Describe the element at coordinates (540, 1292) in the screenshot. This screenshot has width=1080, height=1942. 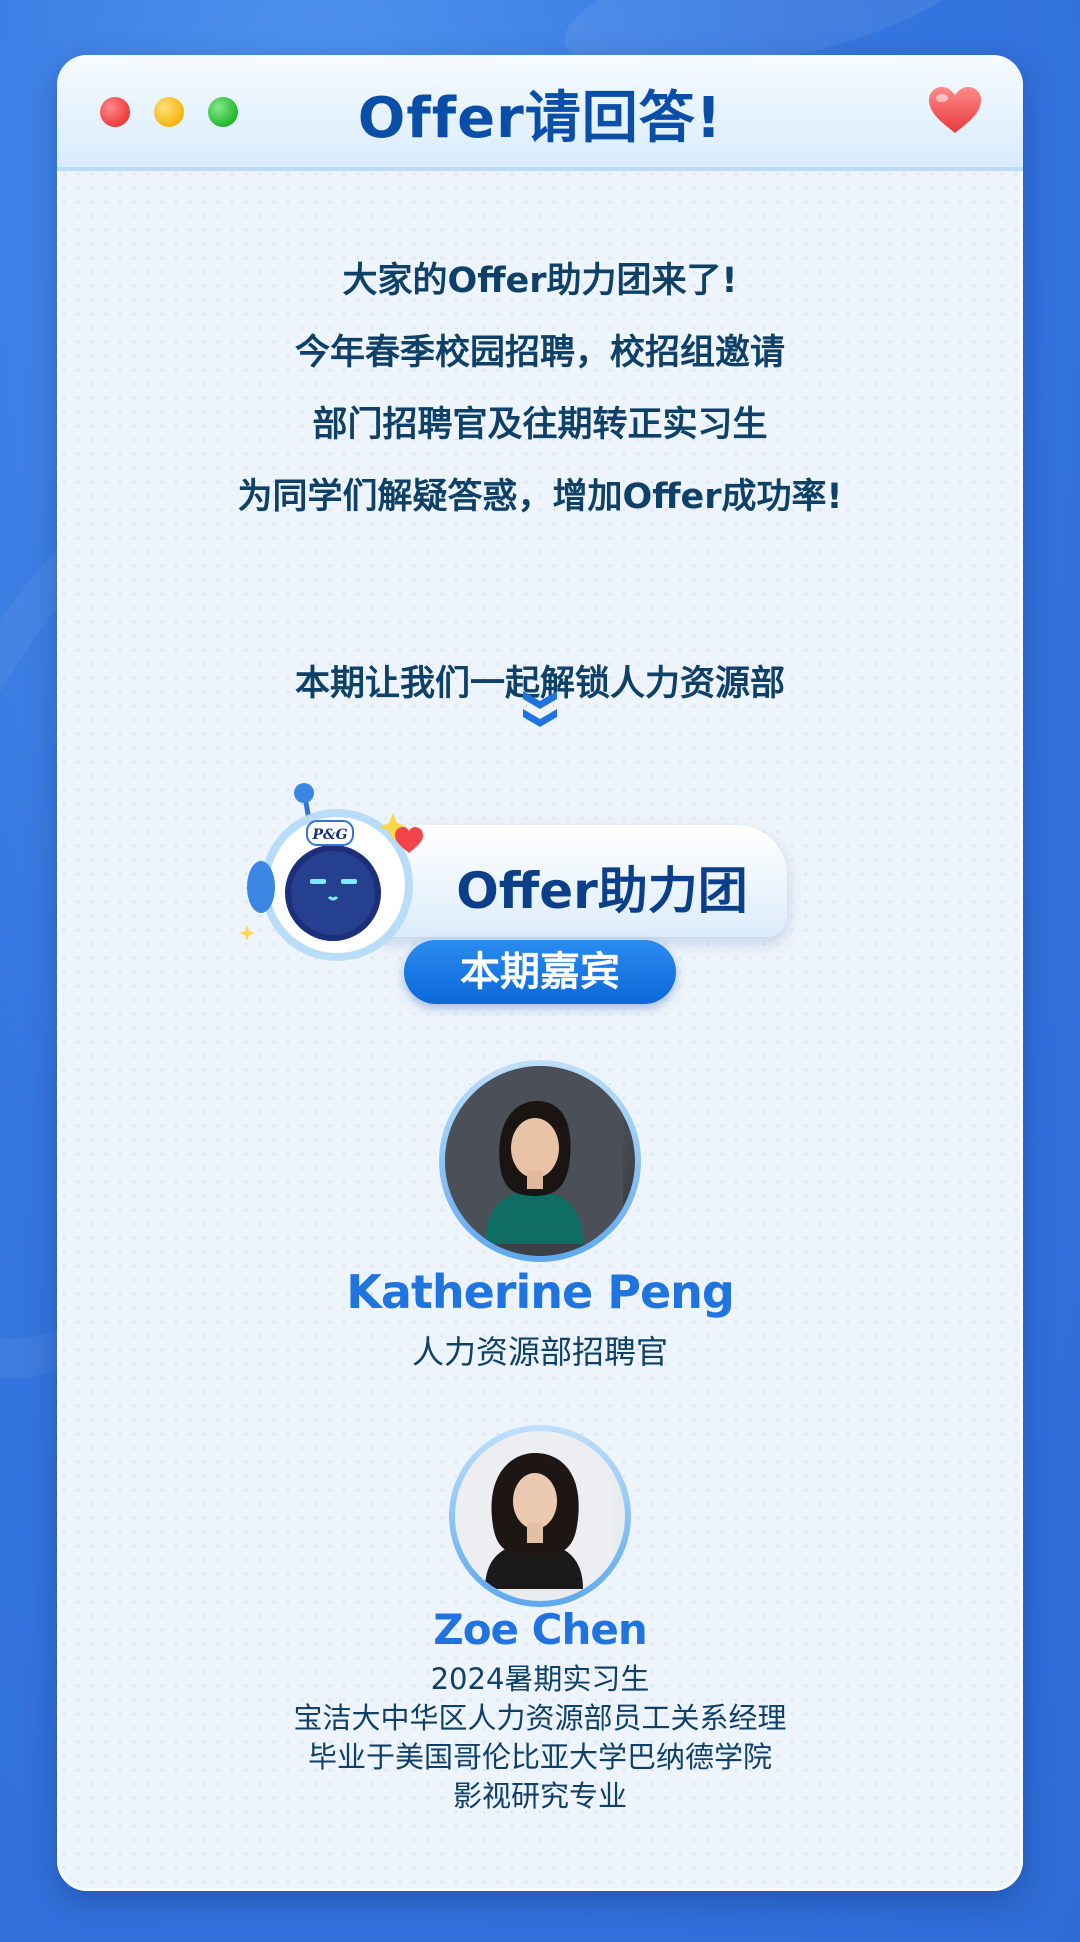
I see `guest-name: Katherine Peng` at that location.